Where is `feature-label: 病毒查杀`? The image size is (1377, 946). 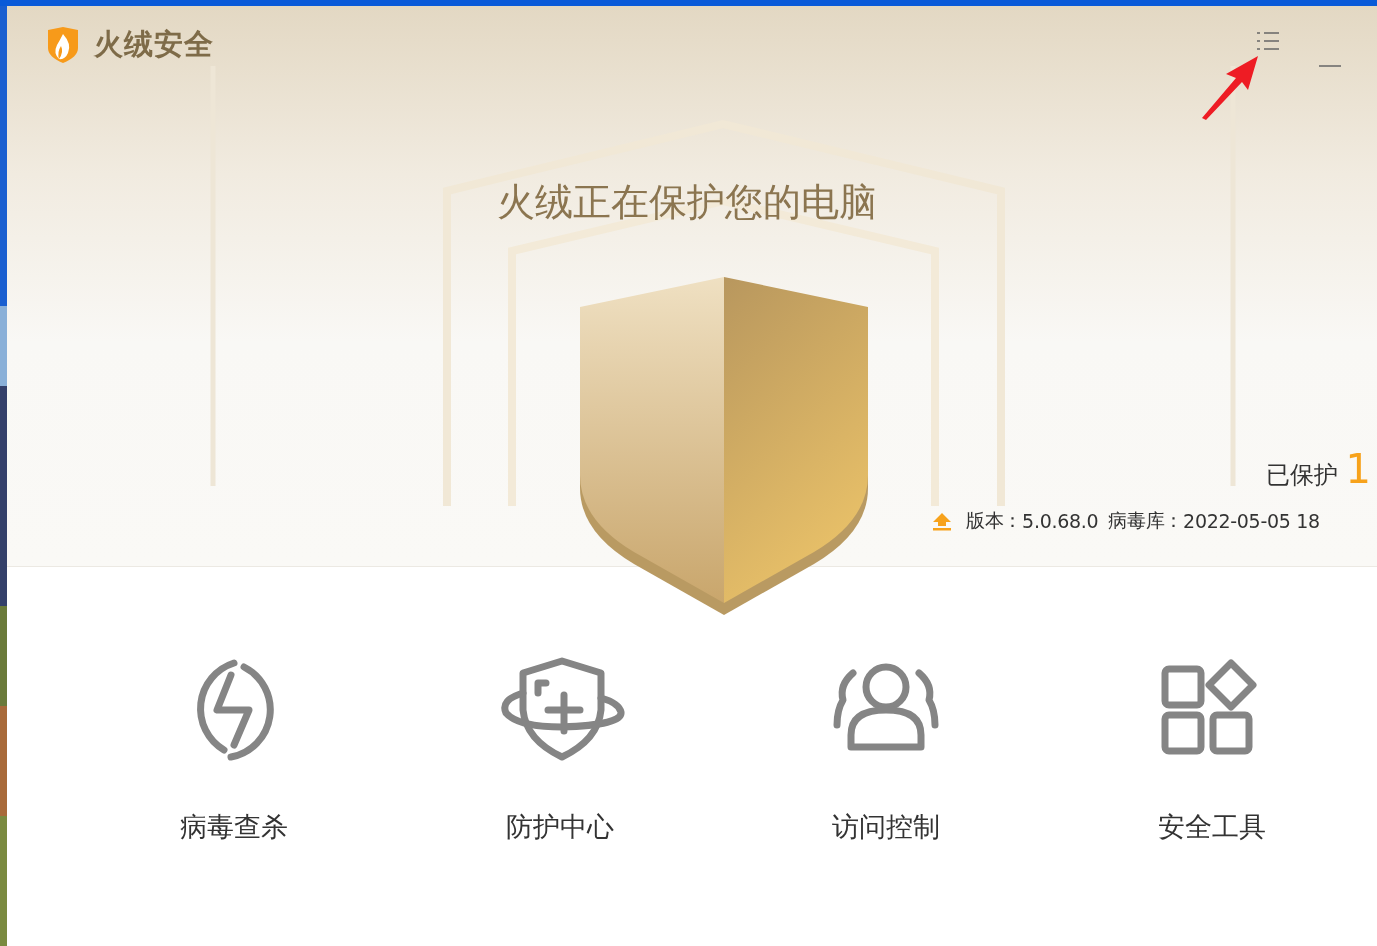 feature-label: 病毒查杀 is located at coordinates (234, 827).